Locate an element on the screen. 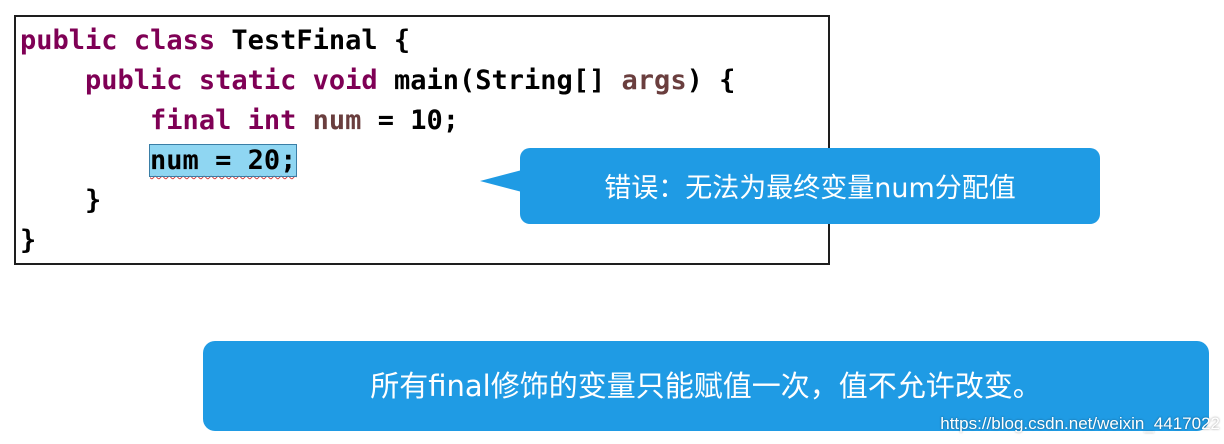 This screenshot has height=444, width=1224. code-line-final-declaration: final int num = 10; is located at coordinates (239, 121).